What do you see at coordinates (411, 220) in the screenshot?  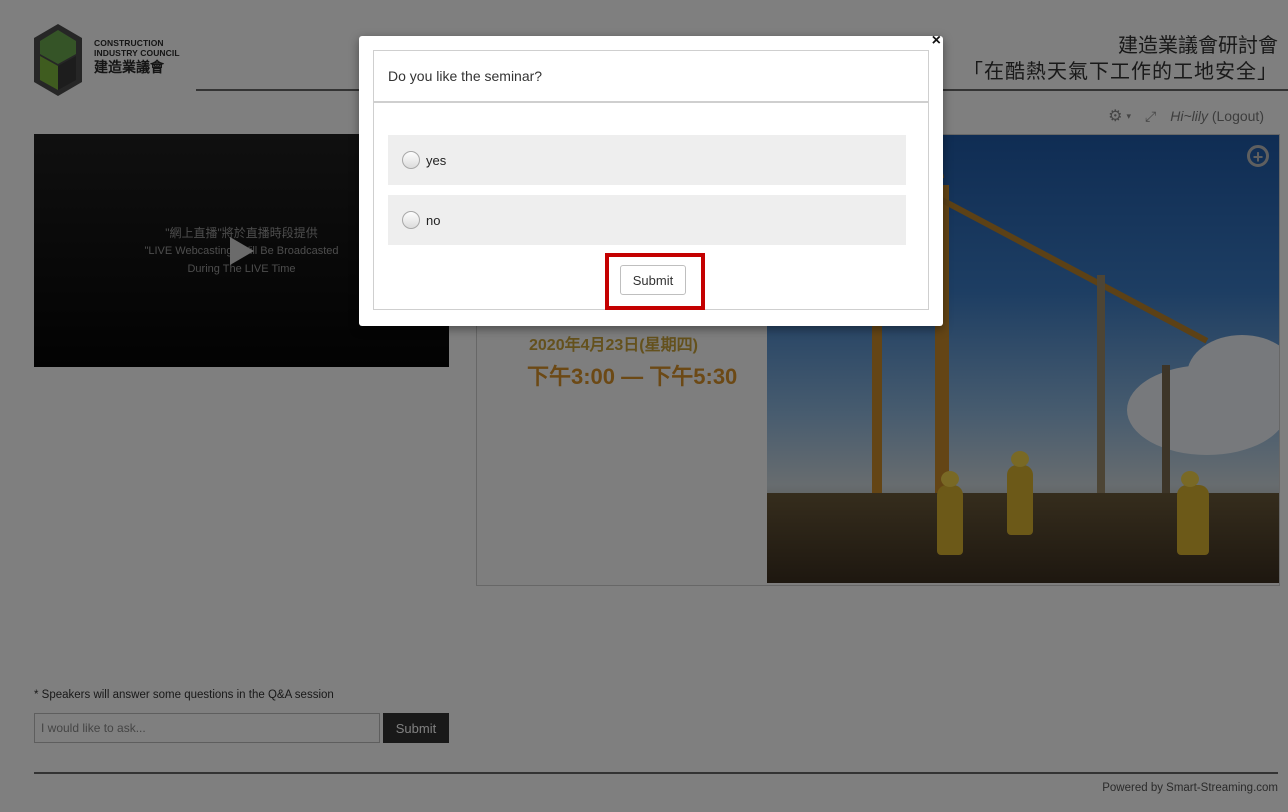 I see `radio-no` at bounding box center [411, 220].